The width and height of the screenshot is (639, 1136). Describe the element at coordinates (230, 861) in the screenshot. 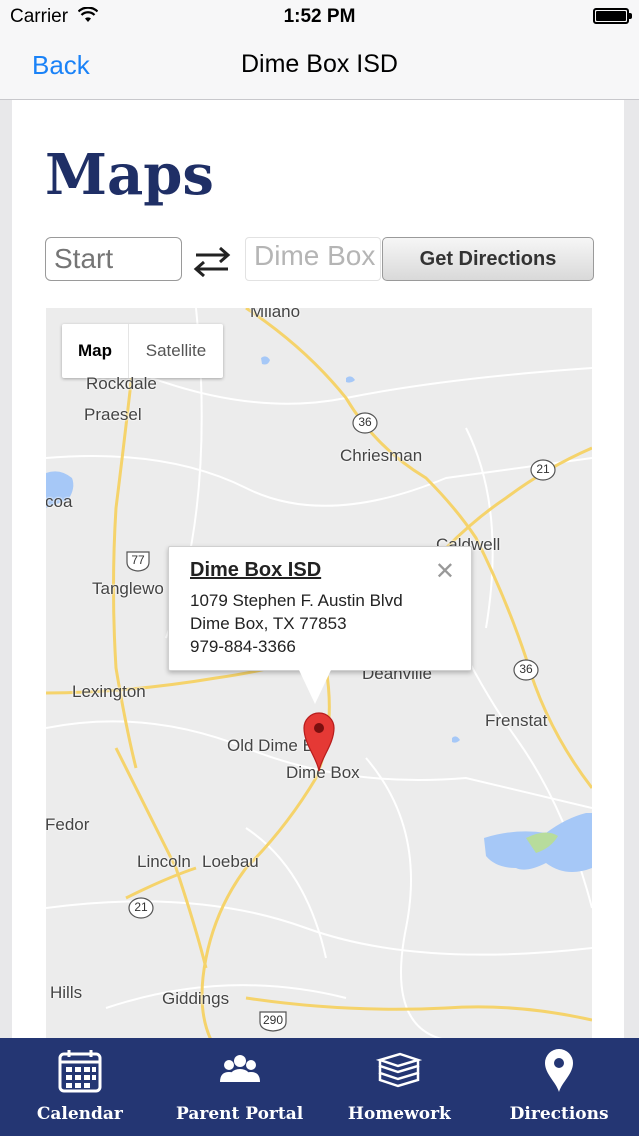

I see `place-label: Loebau` at that location.